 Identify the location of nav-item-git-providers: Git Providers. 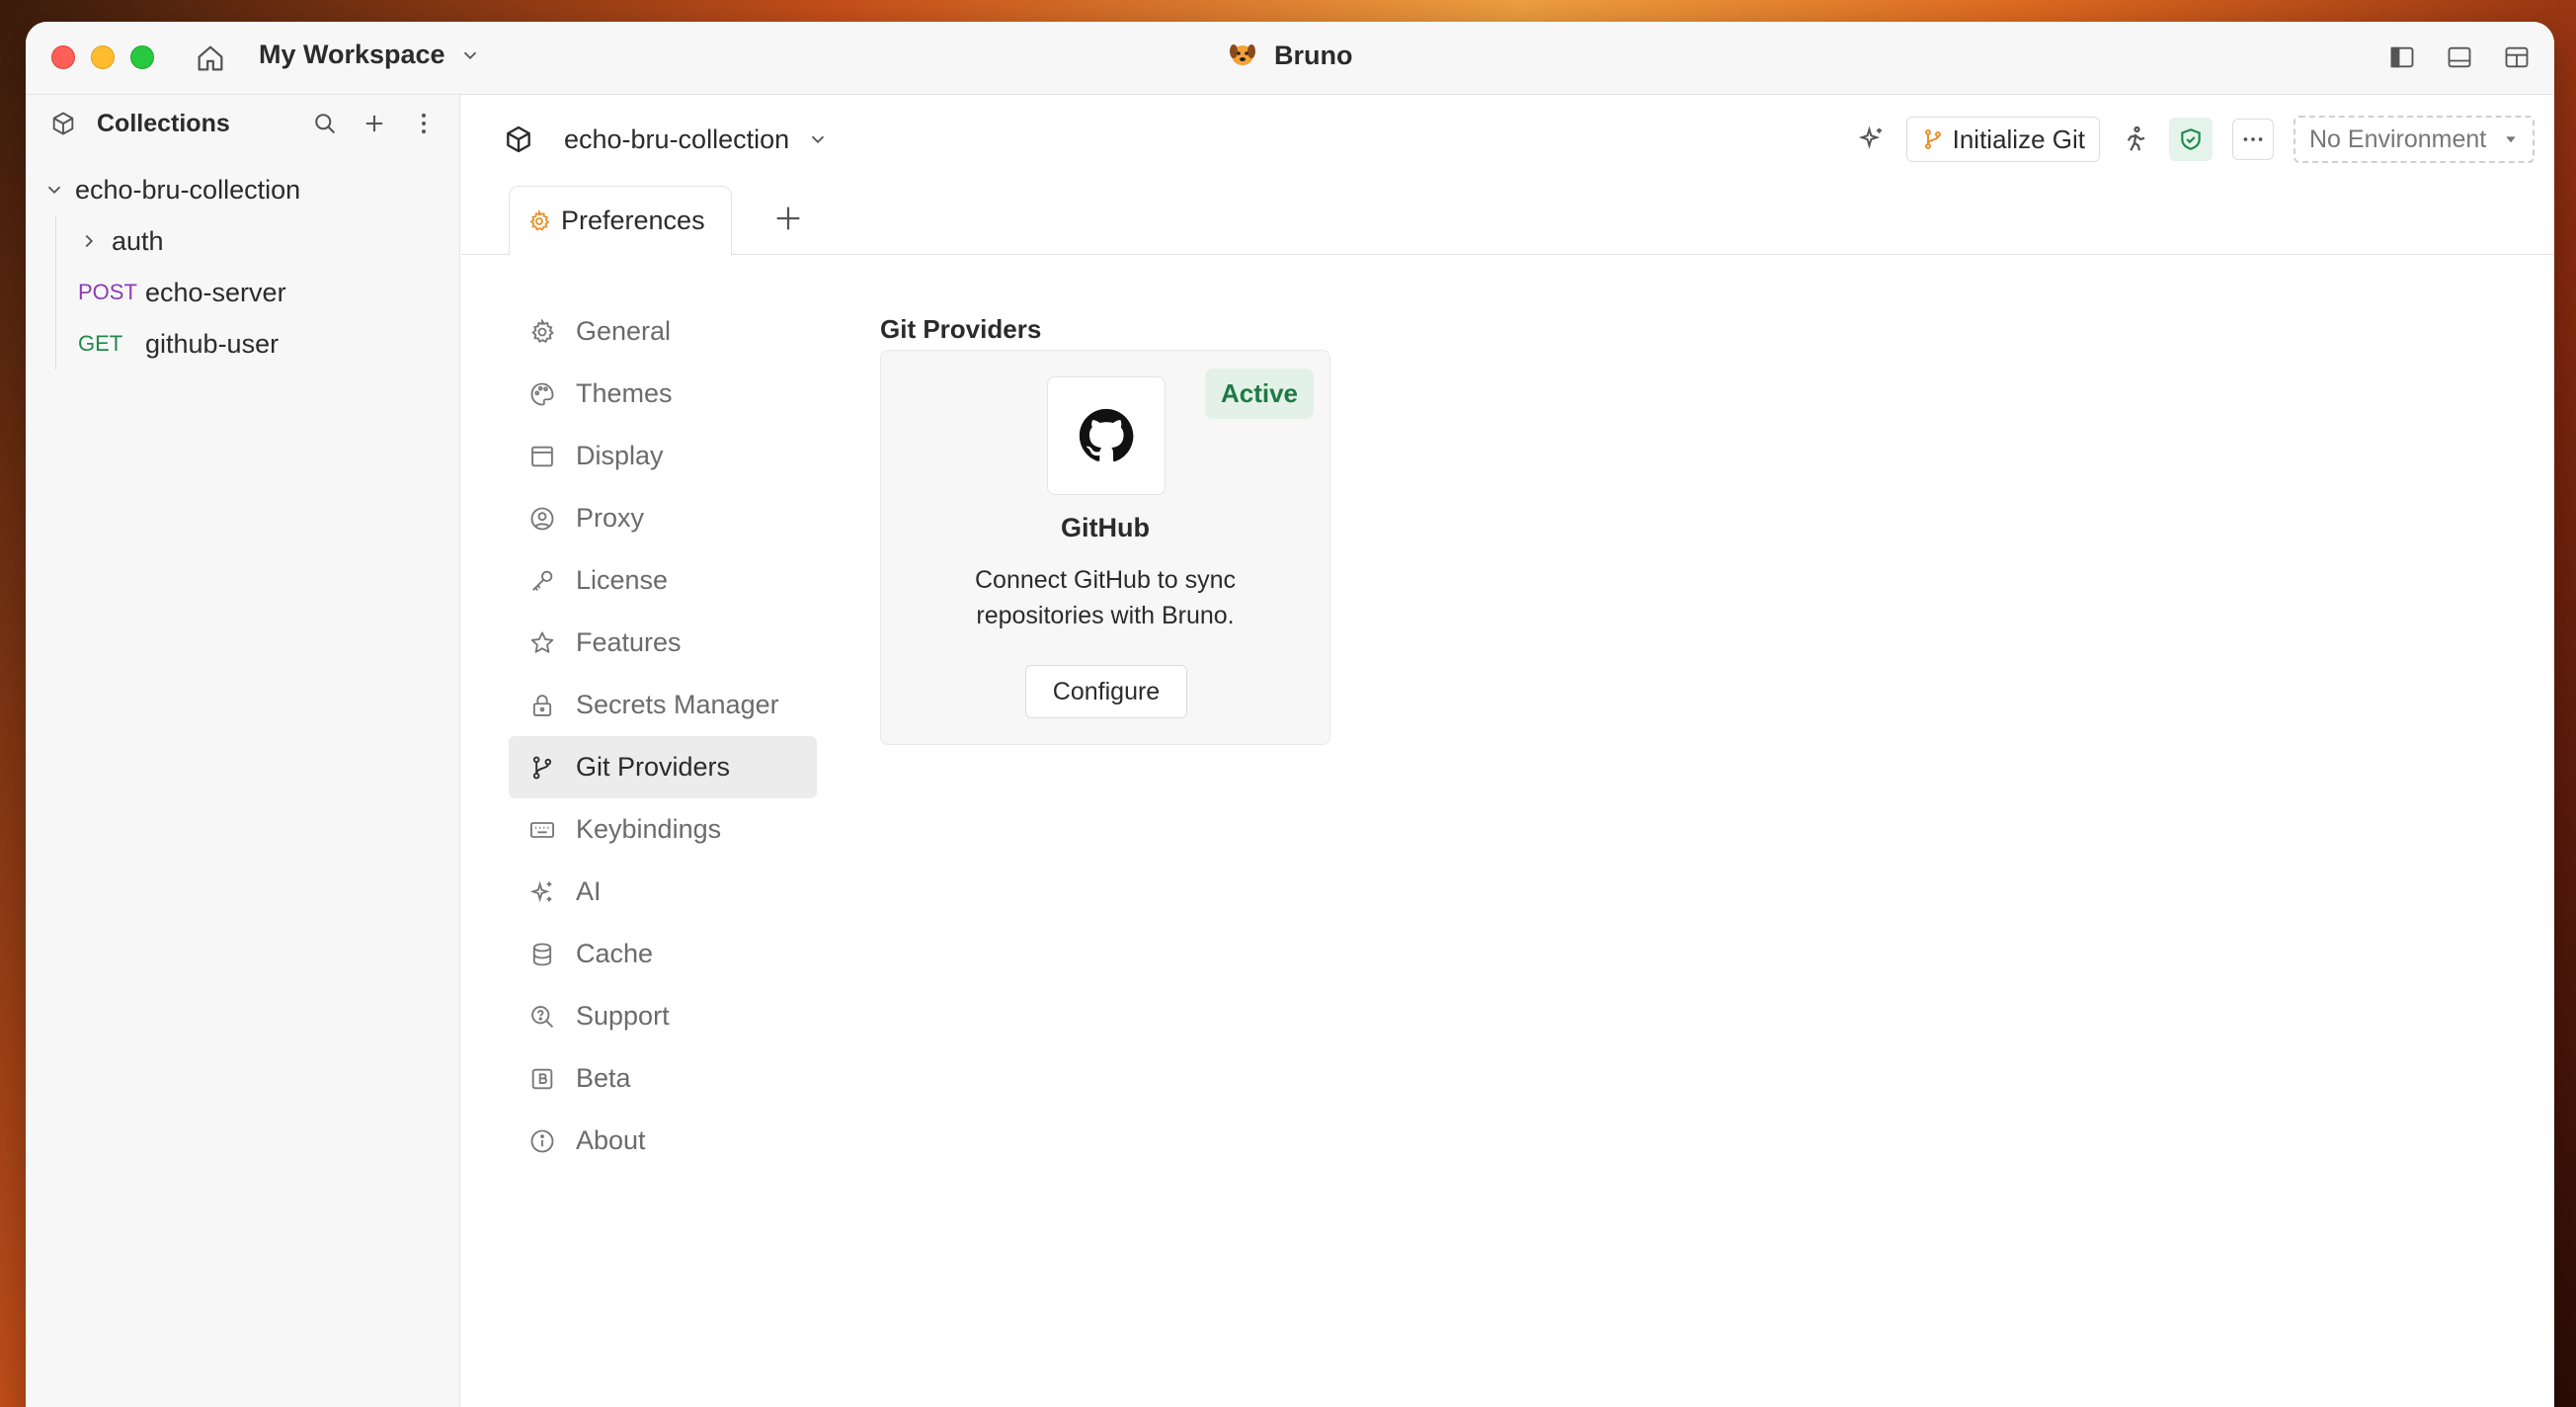
(663, 767).